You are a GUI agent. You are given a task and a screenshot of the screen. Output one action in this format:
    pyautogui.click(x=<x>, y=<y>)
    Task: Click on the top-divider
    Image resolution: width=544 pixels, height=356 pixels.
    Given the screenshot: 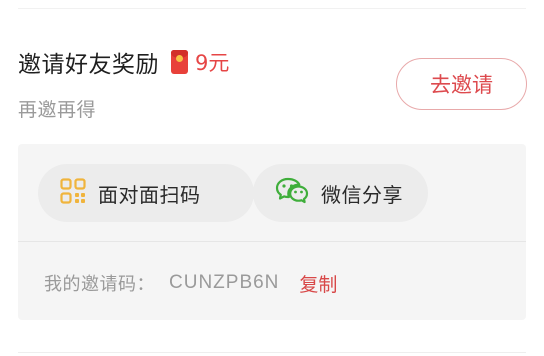 What is the action you would take?
    pyautogui.click(x=272, y=8)
    